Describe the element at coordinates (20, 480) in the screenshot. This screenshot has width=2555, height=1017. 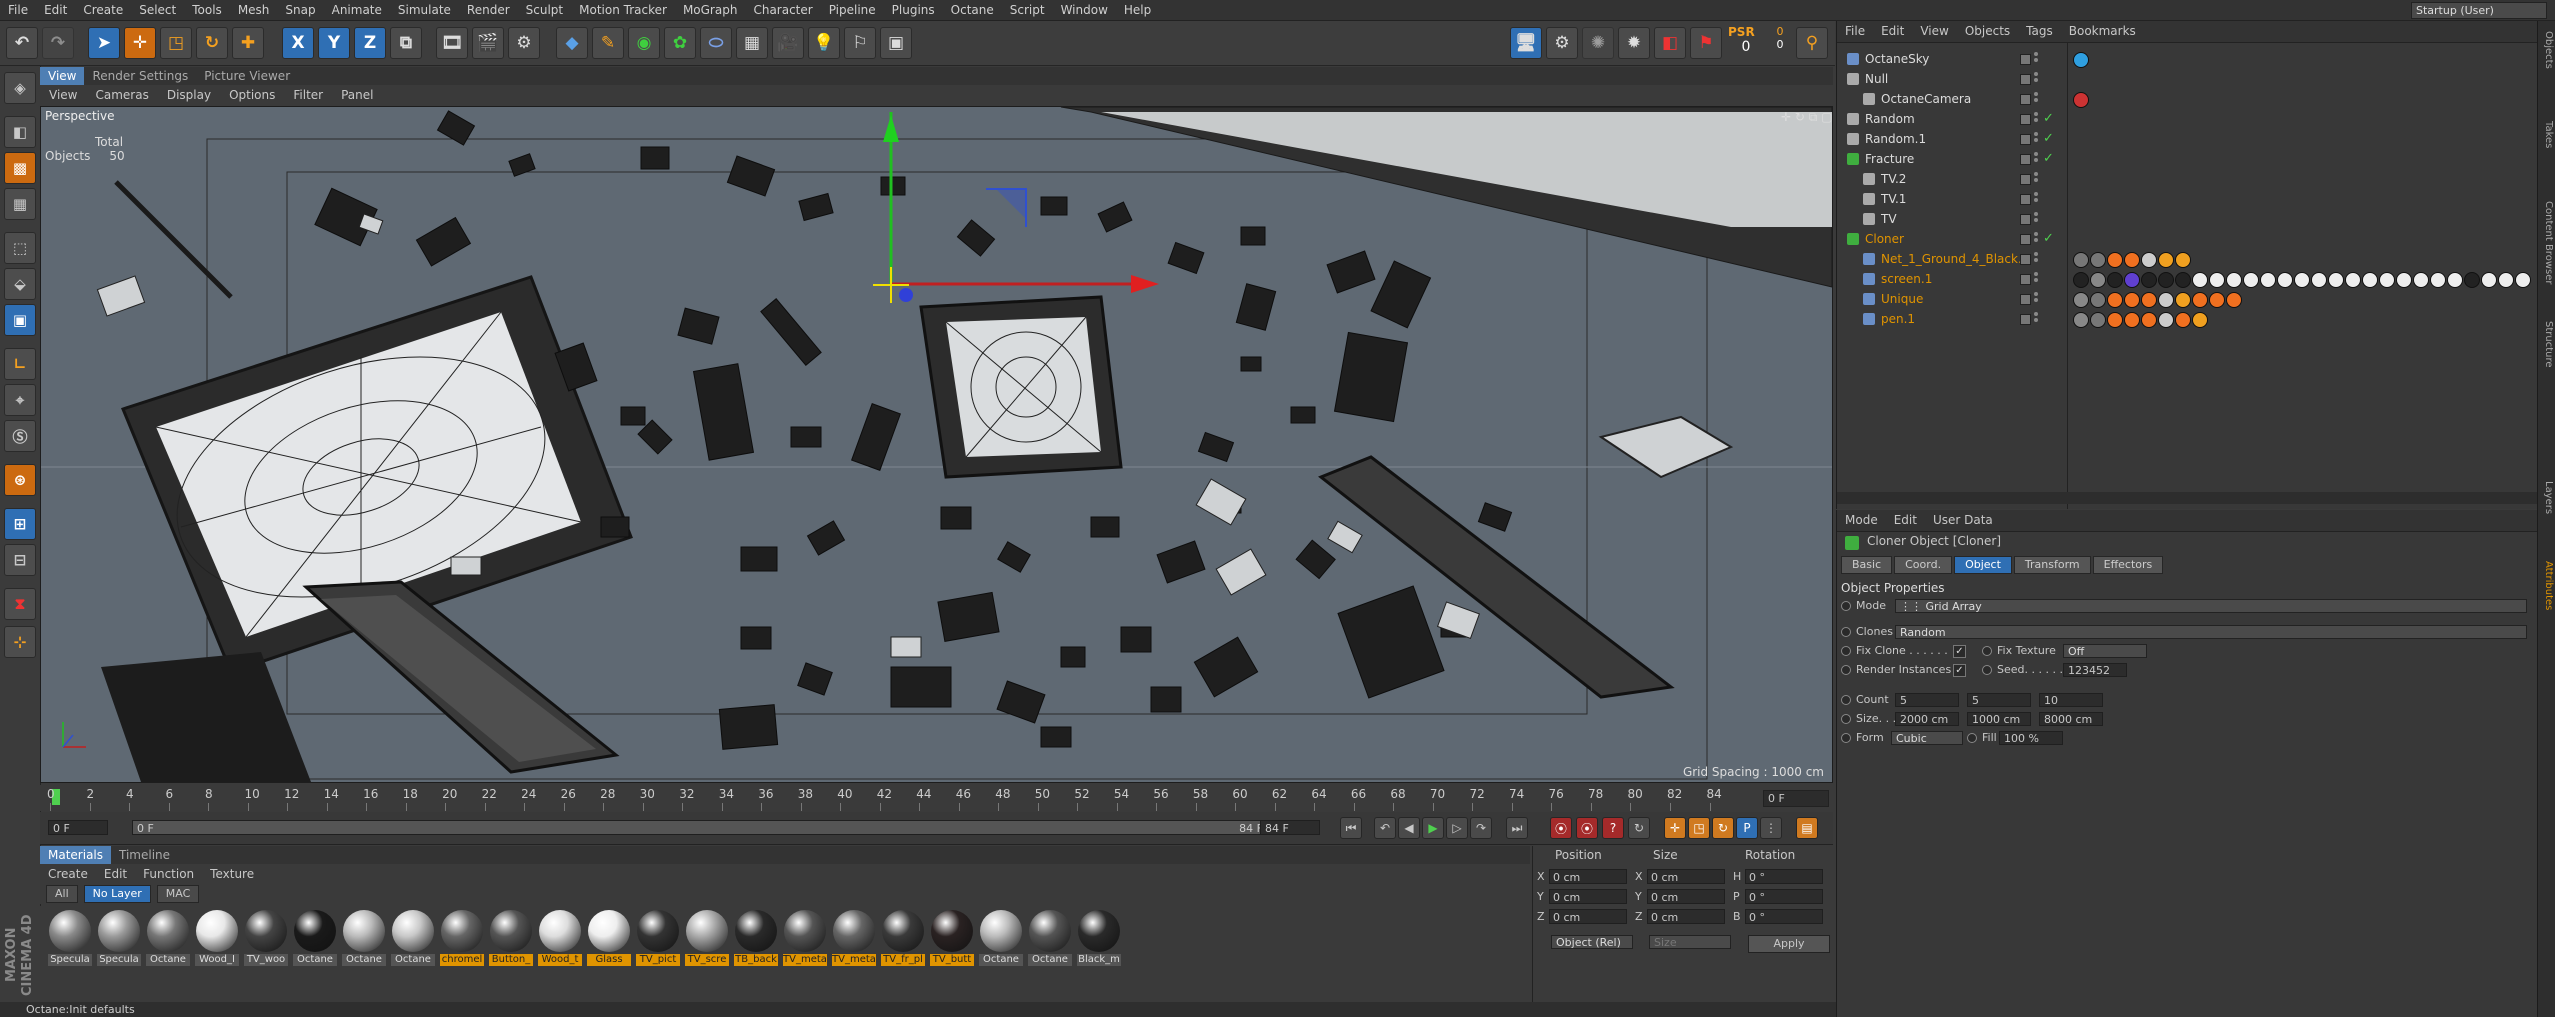
I see `snapping-icon: ⊛` at that location.